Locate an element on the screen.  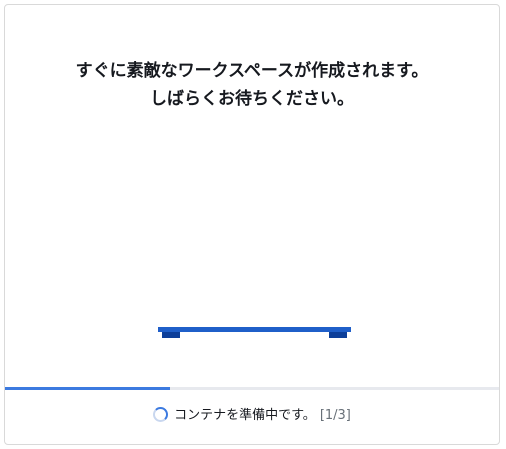
status-text: コンテナを準備中です。 is located at coordinates (245, 415).